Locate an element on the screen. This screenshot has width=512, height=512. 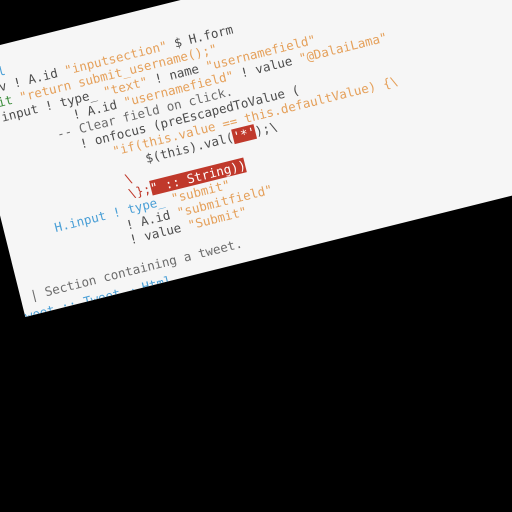
code-token: $ is located at coordinates (323, 257).